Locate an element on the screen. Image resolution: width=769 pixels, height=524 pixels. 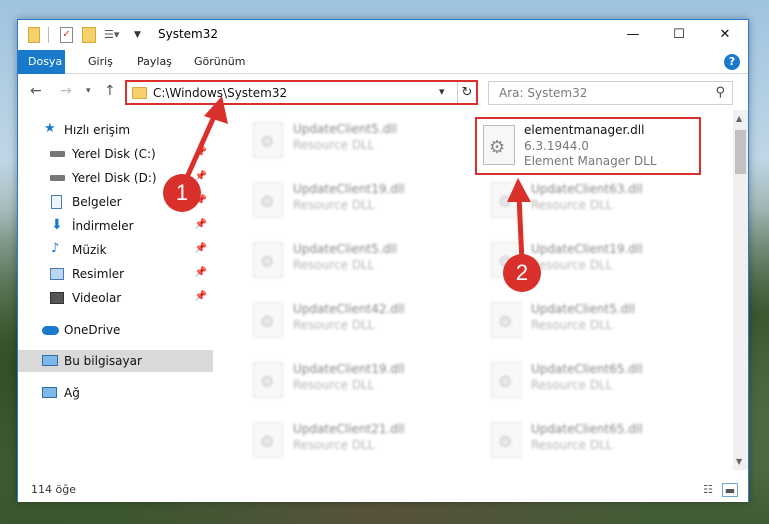
arrow-1-head is located at coordinates (216, 110).